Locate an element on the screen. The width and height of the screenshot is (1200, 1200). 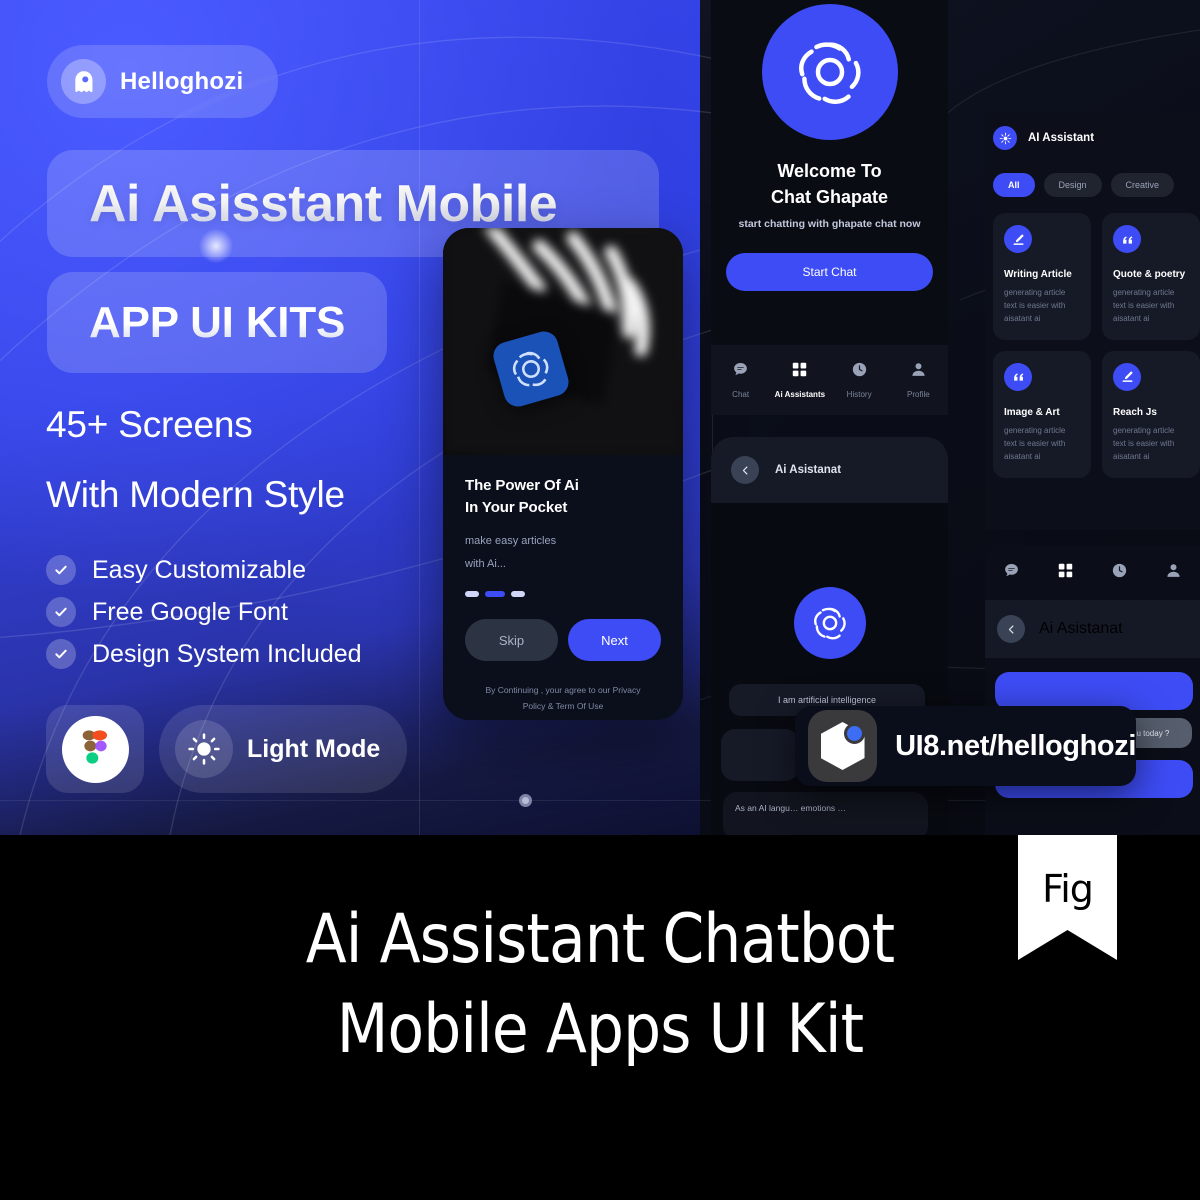
tab-chat: Chat is located at coordinates (740, 380).